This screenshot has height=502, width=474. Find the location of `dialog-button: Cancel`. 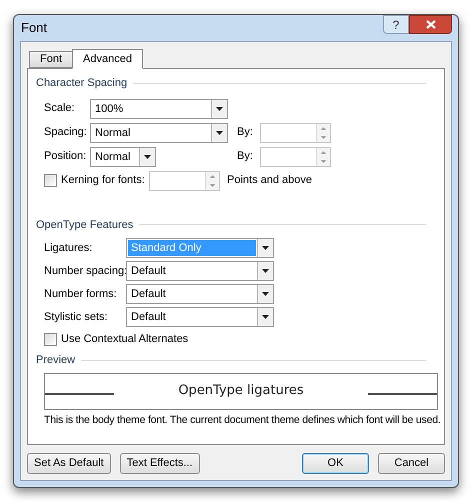

dialog-button: Cancel is located at coordinates (411, 463).